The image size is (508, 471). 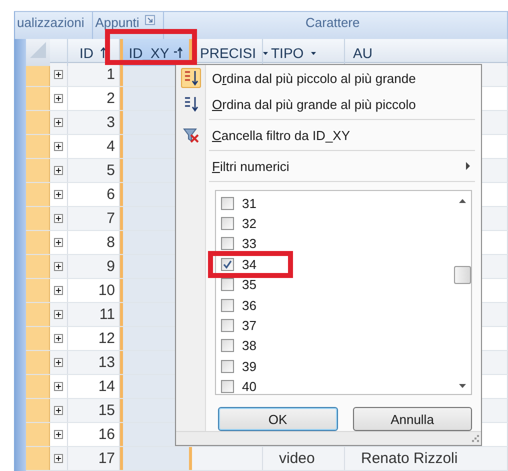 I want to click on dialog-launcher-icon, so click(x=150, y=20).